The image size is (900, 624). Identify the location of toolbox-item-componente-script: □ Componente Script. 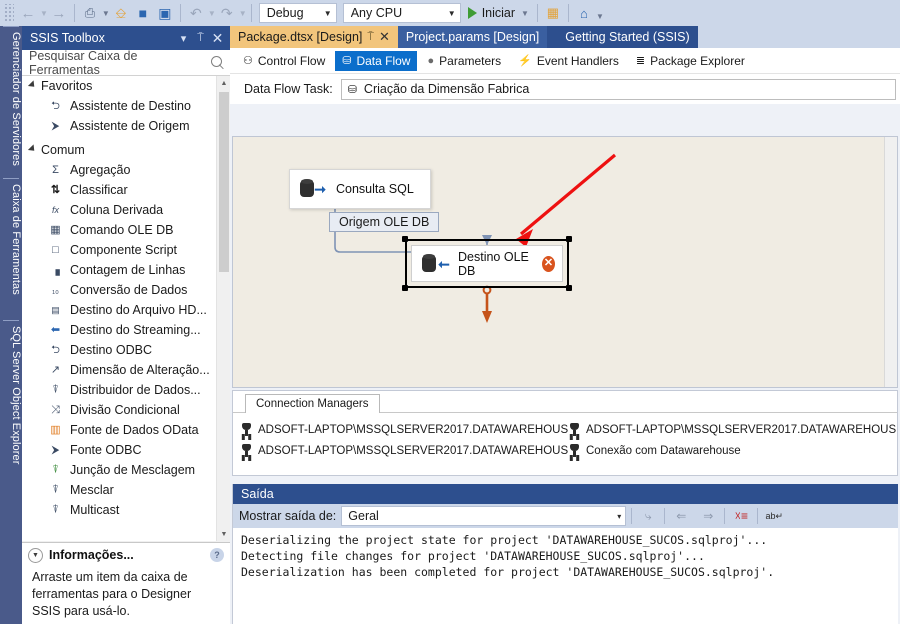
(126, 250).